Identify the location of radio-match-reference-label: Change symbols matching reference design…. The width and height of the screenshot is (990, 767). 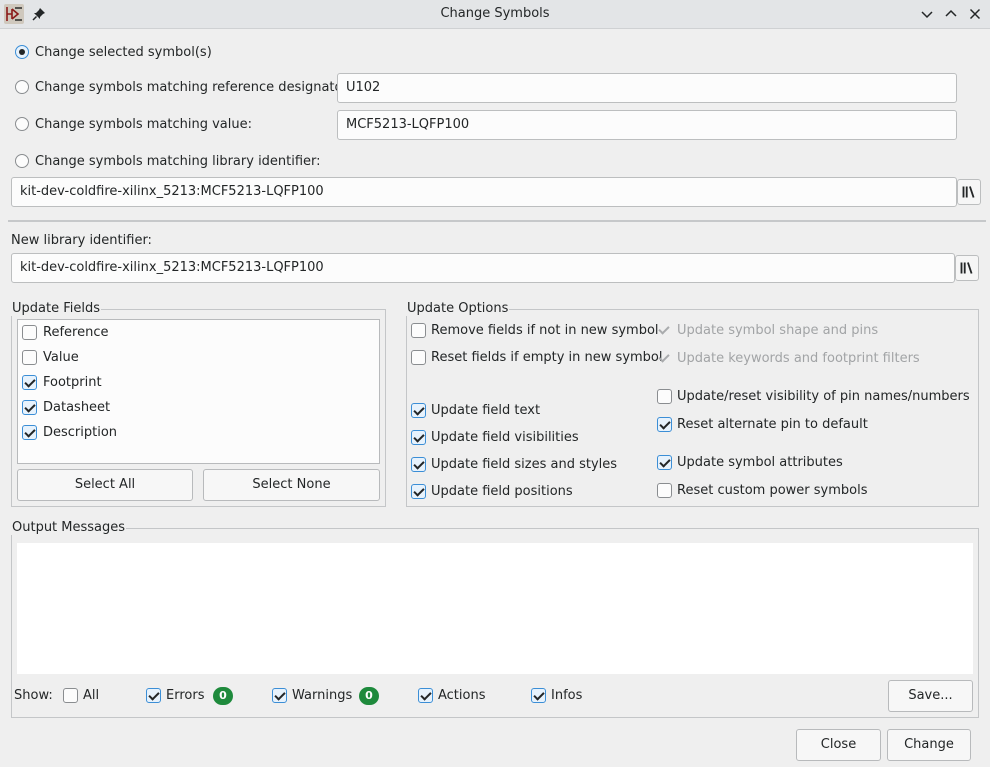
(193, 87).